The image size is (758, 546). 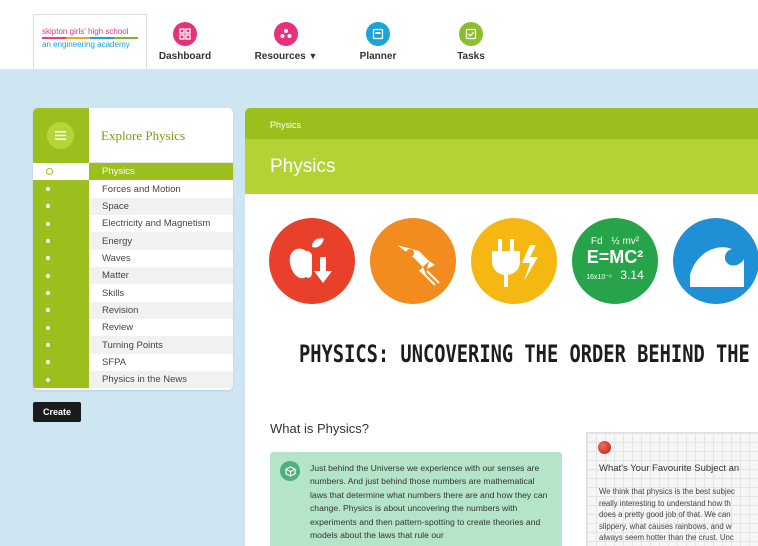 What do you see at coordinates (161, 380) in the screenshot?
I see `sidebar-item-label: Physics in the News` at bounding box center [161, 380].